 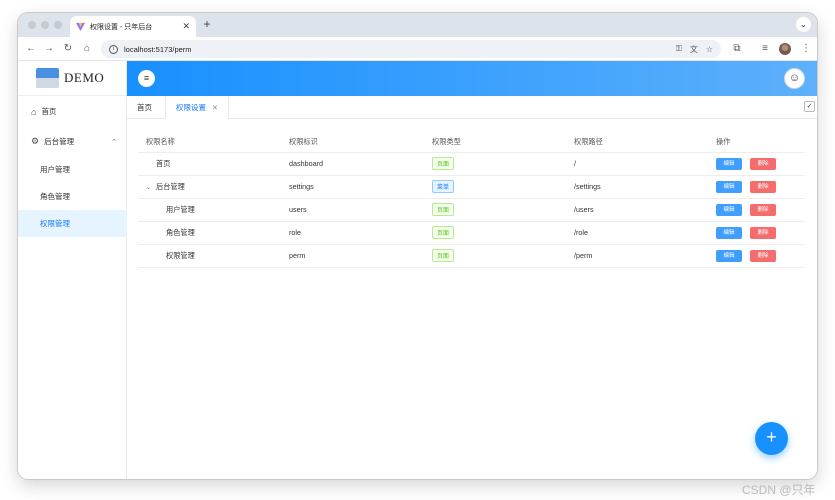 I want to click on forward-icon: →, so click(x=49, y=49).